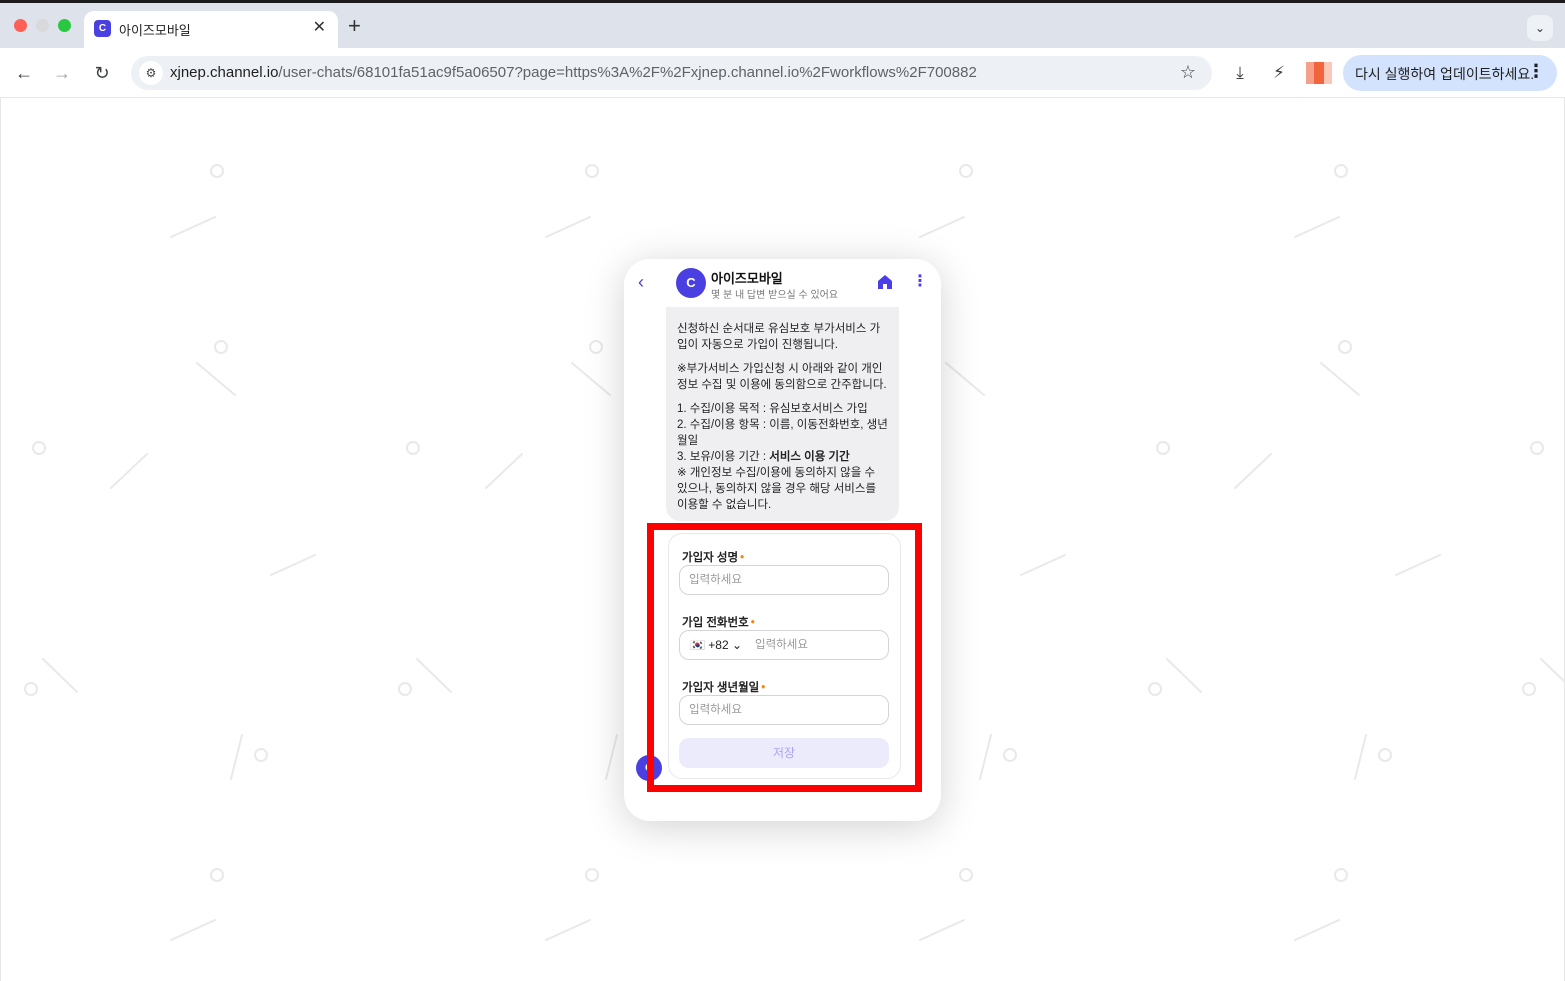 This screenshot has width=1565, height=981. Describe the element at coordinates (102, 73) in the screenshot. I see `reload-icon: ↻` at that location.